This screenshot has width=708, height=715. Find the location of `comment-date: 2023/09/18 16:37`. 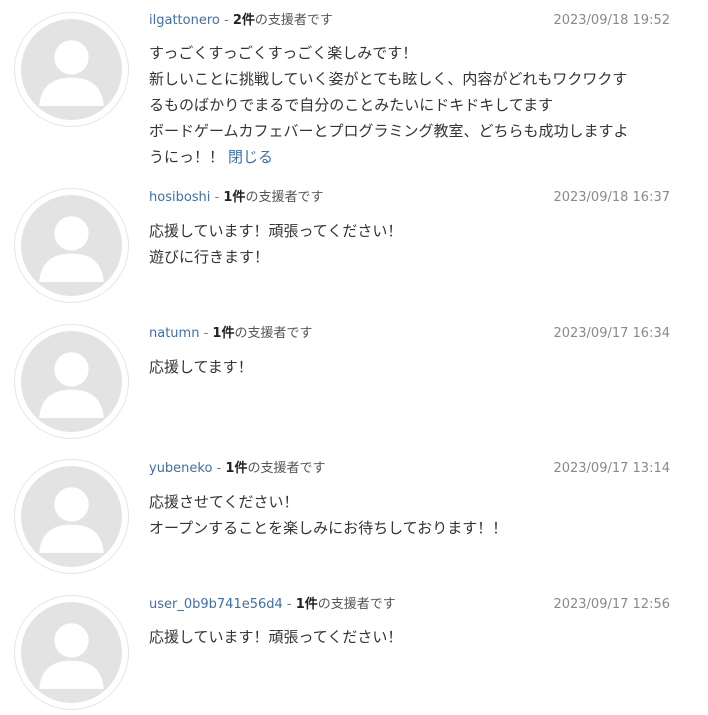

comment-date: 2023/09/18 16:37 is located at coordinates (611, 197).